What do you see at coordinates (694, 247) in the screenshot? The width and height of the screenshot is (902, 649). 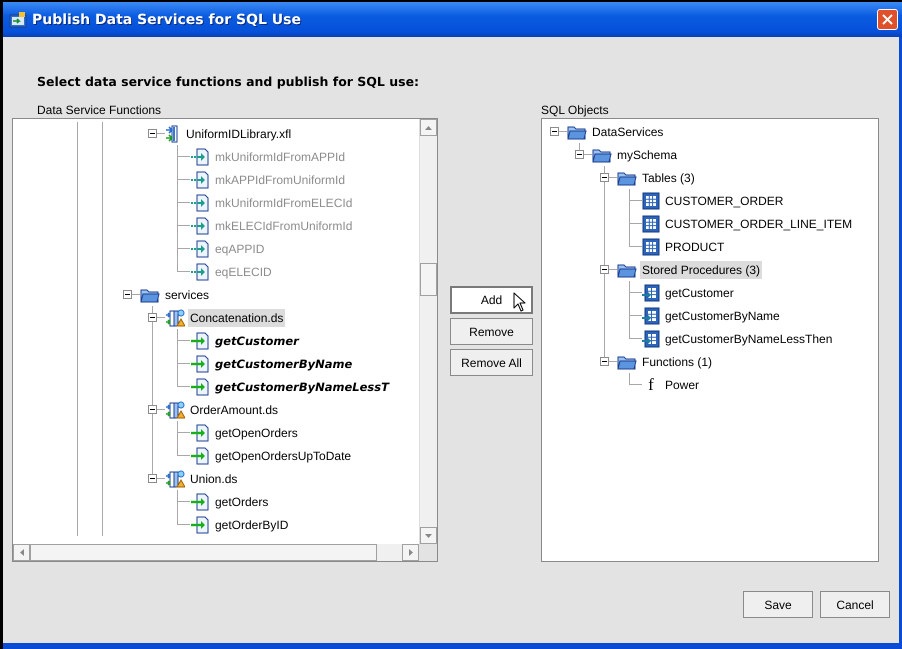 I see `tree-item: PRODUCT` at bounding box center [694, 247].